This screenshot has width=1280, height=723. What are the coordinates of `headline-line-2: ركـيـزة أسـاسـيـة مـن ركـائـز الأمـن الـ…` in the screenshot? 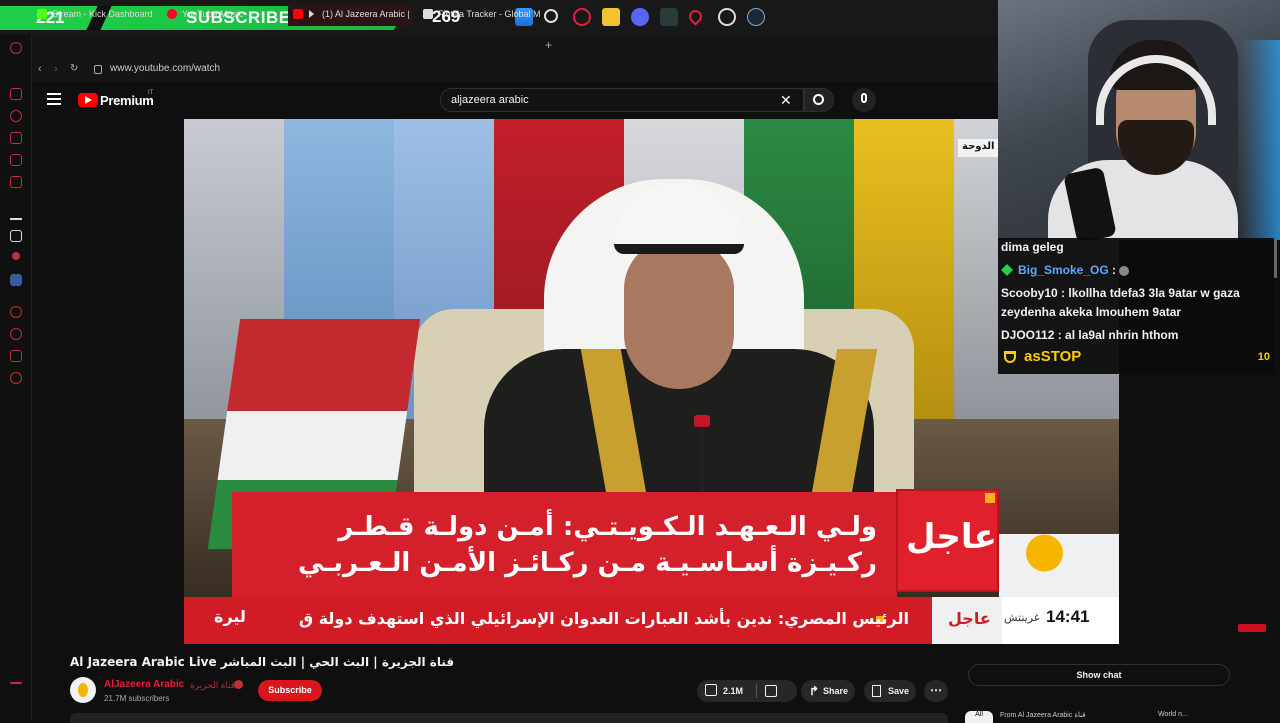 It's located at (587, 563).